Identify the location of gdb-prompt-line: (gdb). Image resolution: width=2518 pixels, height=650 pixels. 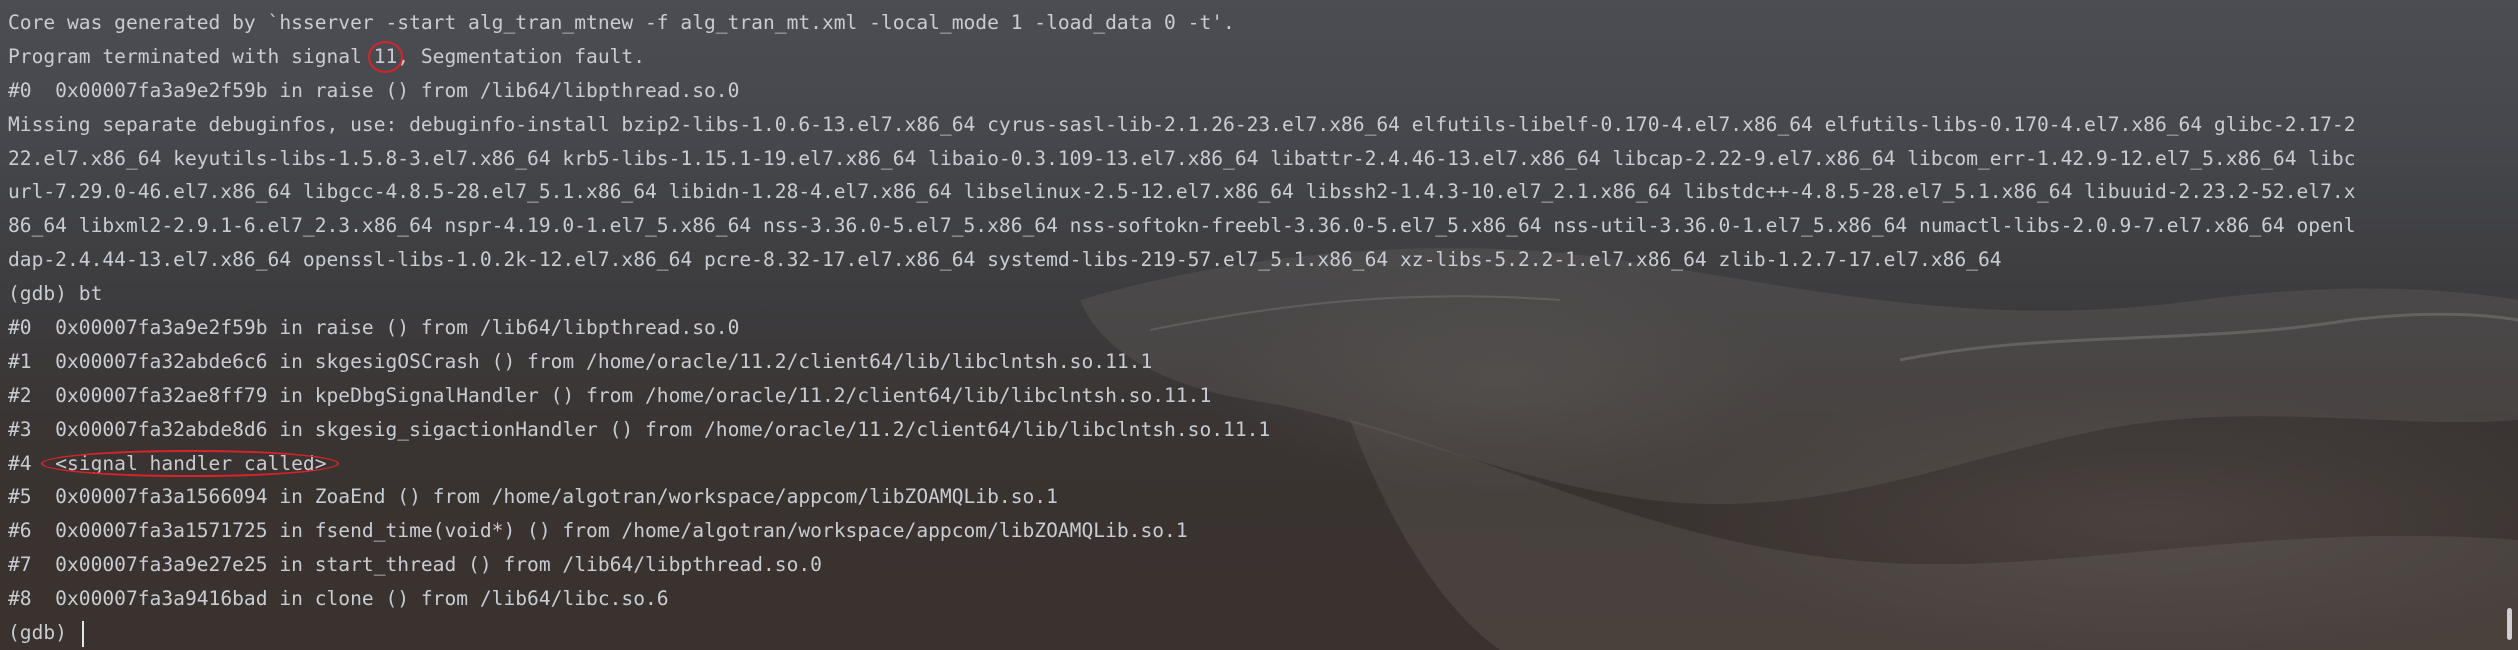
(1253, 633).